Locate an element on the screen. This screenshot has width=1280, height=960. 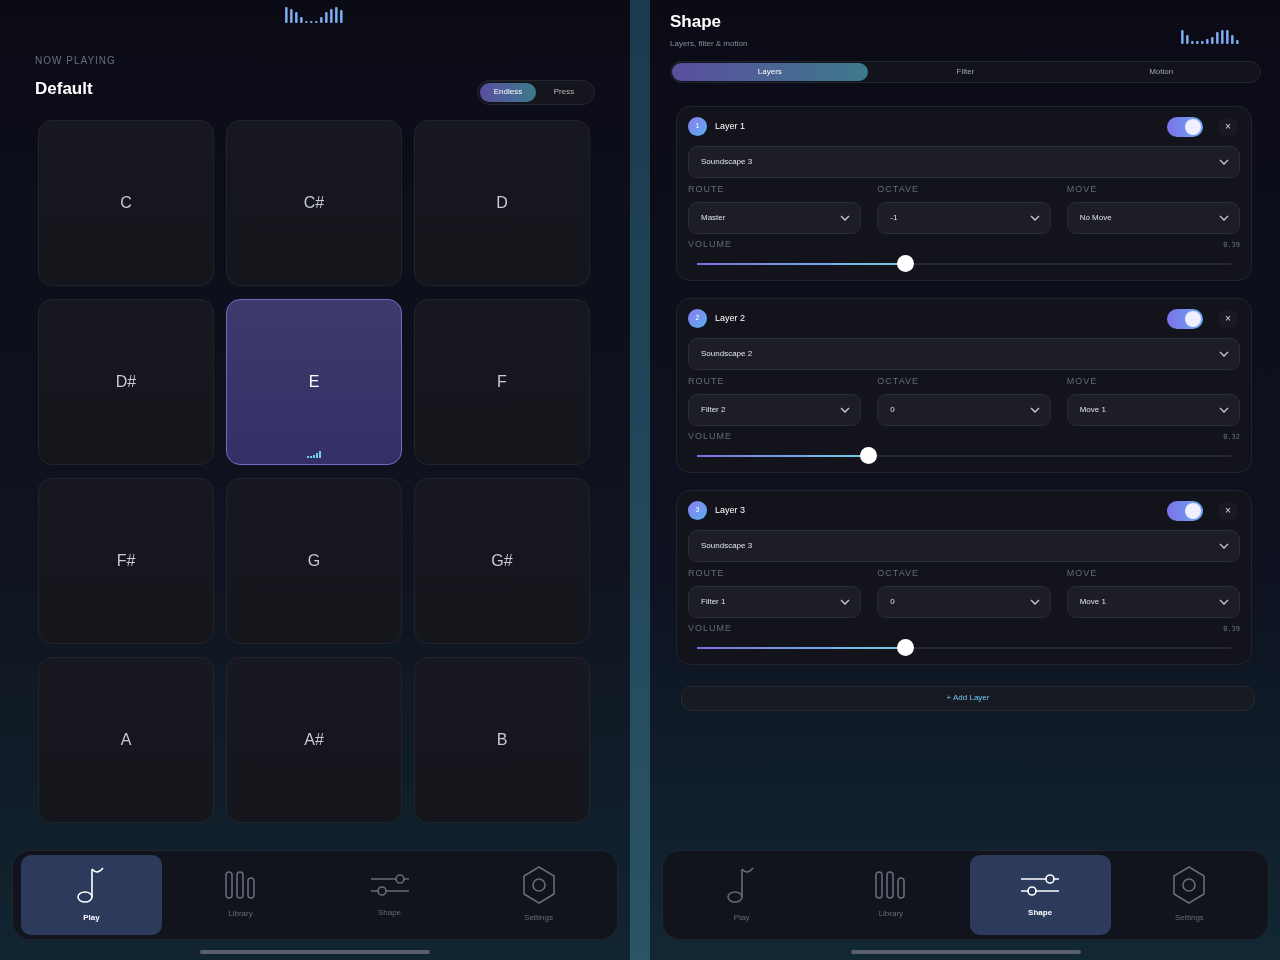
note-pad: E is located at coordinates (314, 381).